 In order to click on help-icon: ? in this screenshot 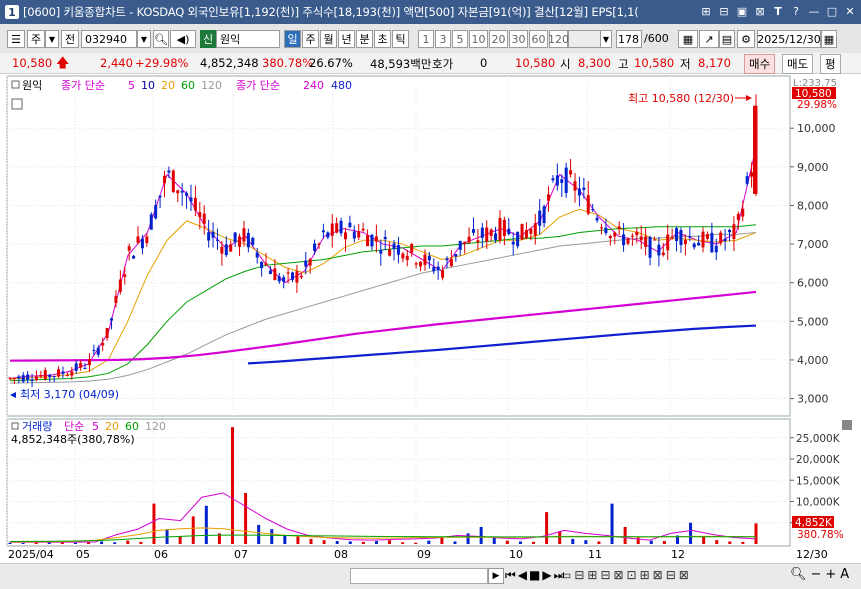, I will do `click(796, 11)`.